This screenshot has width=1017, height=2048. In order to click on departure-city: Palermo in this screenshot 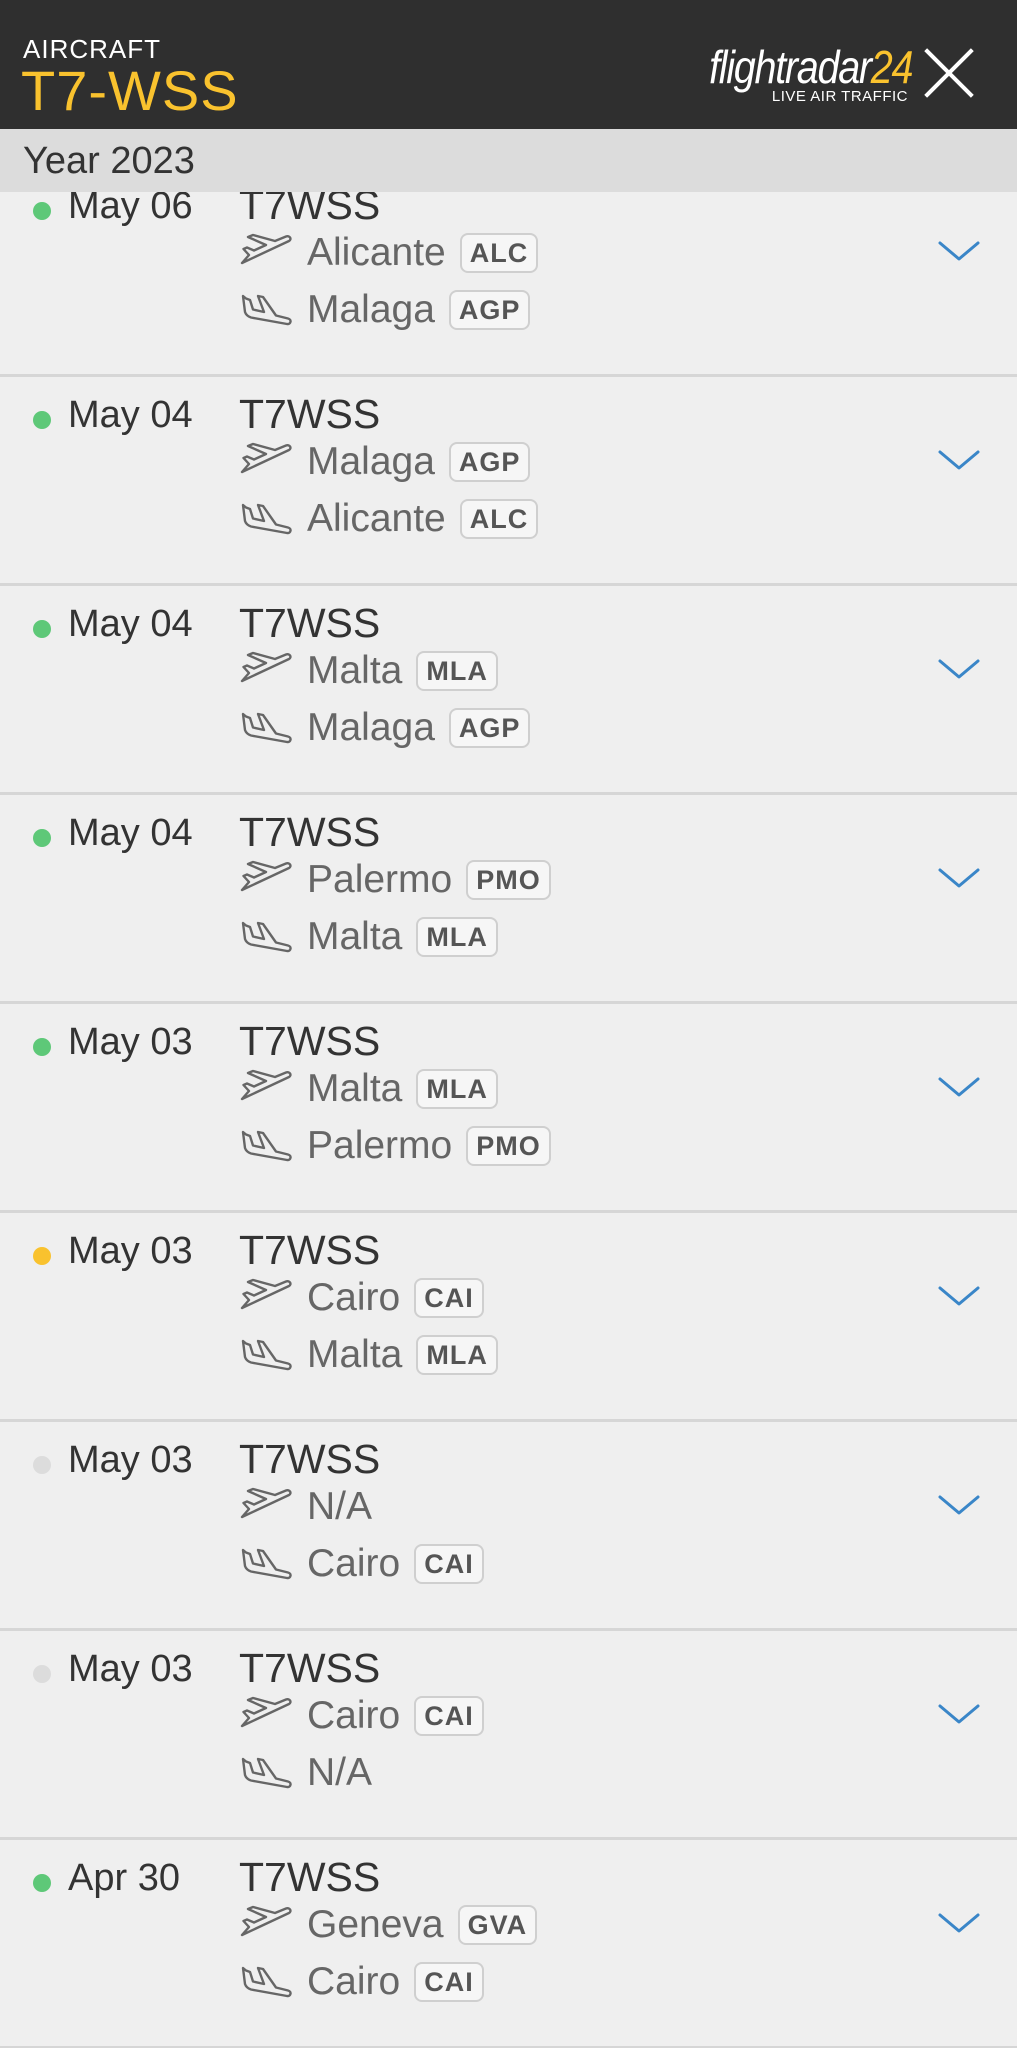, I will do `click(380, 879)`.